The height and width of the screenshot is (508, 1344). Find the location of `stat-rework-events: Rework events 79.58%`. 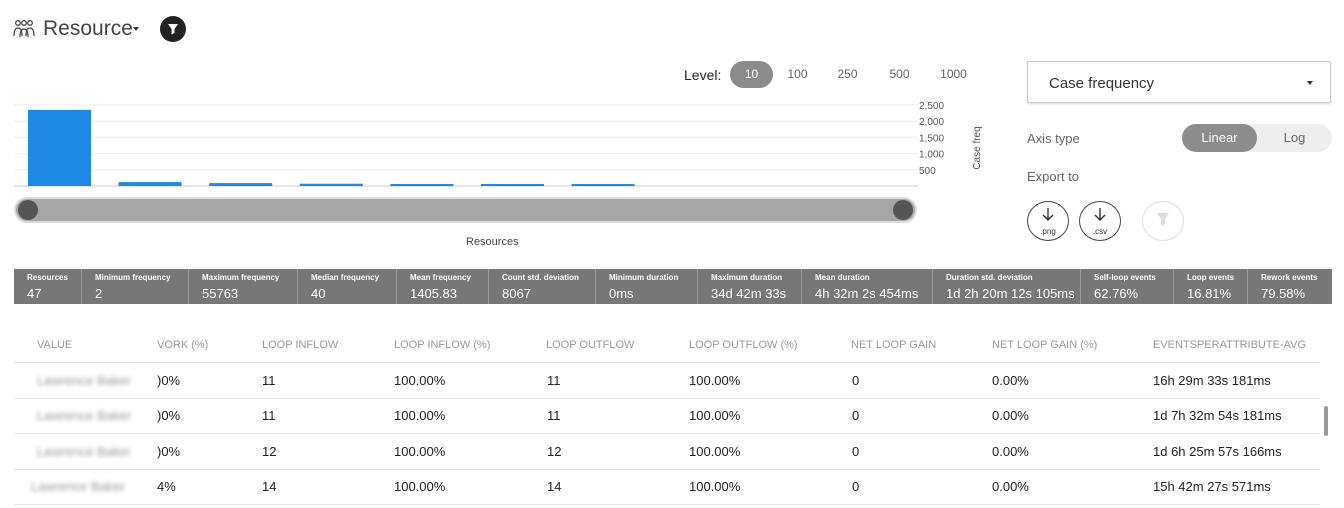

stat-rework-events: Rework events 79.58% is located at coordinates (1289, 286).